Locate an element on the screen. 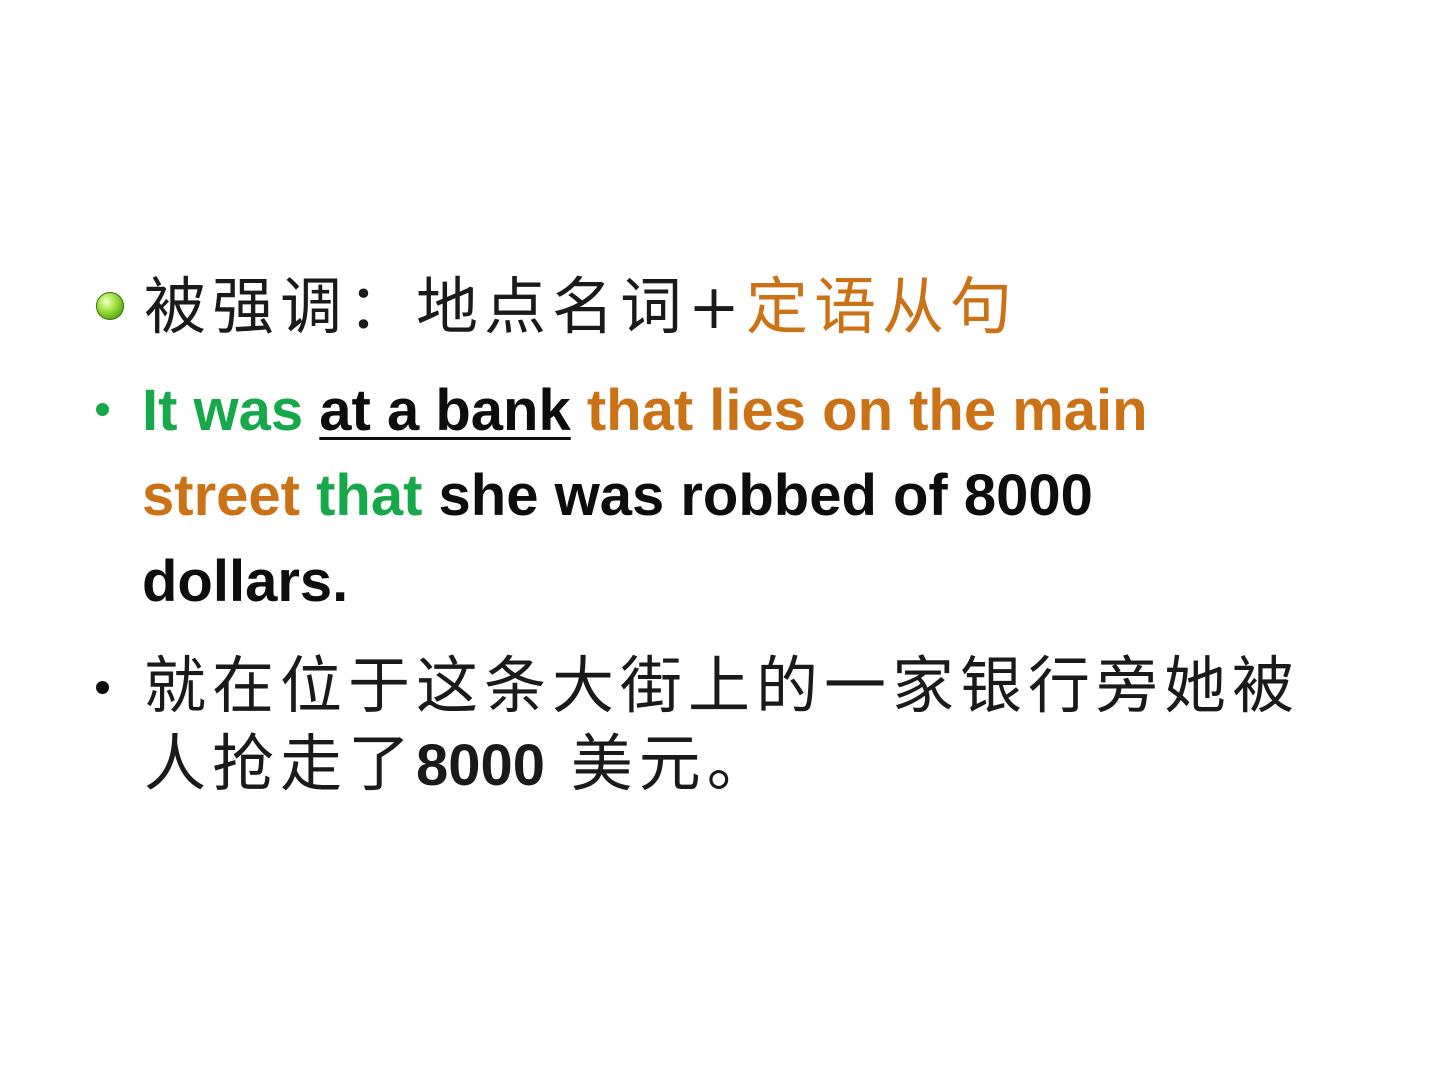 This screenshot has height=1080, width=1440. translation-line-2: 人抢走了8000 美元。 is located at coordinates (459, 764).